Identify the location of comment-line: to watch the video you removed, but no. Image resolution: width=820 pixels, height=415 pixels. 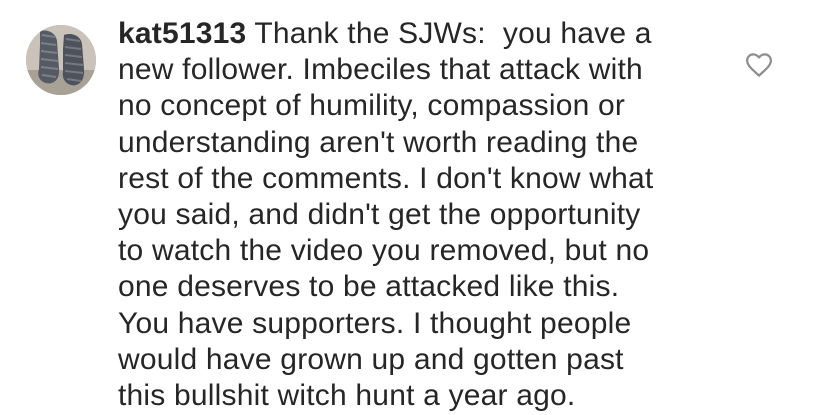
(384, 251).